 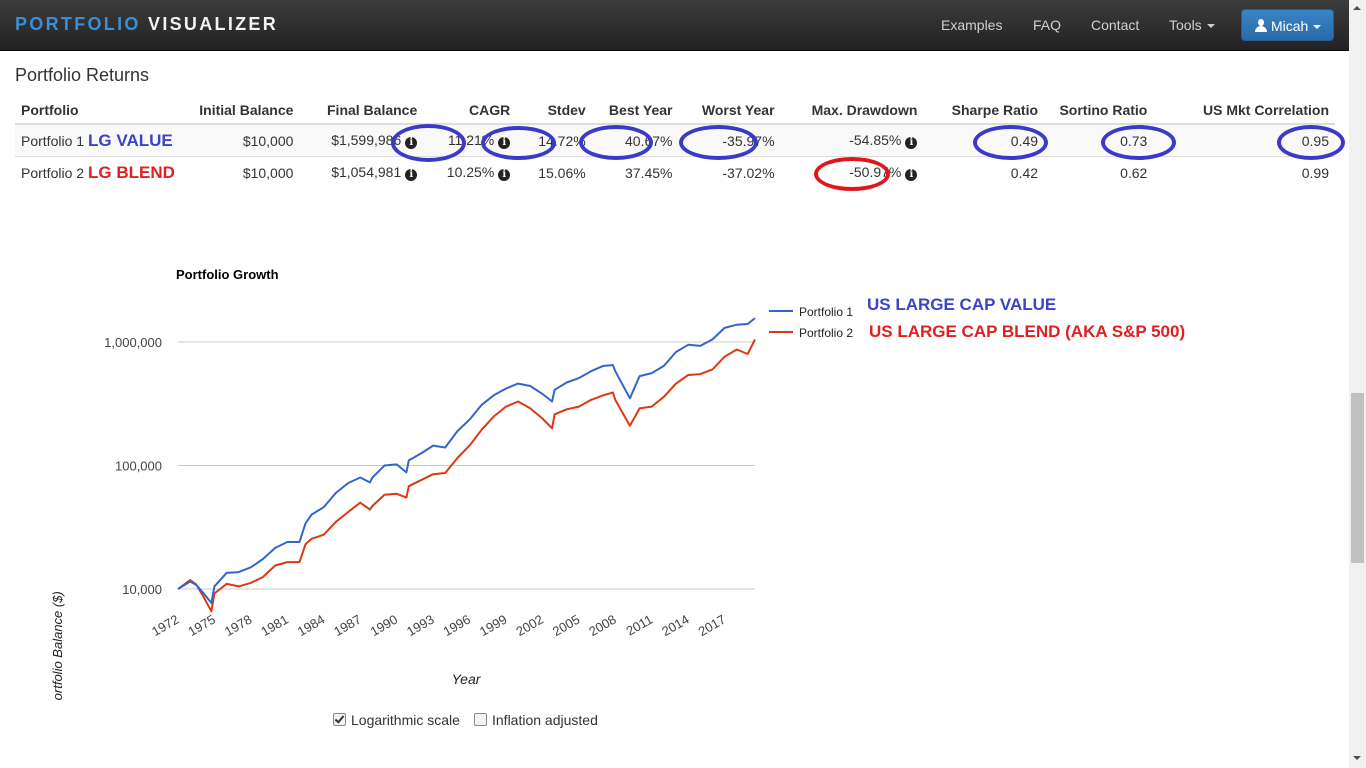 What do you see at coordinates (480, 719) in the screenshot?
I see `inflation-checkbox` at bounding box center [480, 719].